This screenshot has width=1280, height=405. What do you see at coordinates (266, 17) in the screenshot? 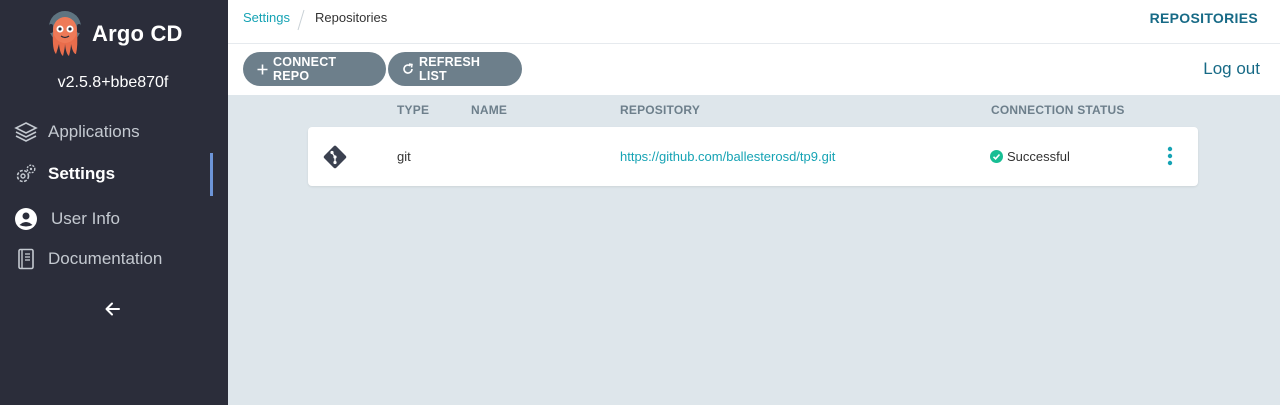
I see `breadcrumb-settings: Settings` at bounding box center [266, 17].